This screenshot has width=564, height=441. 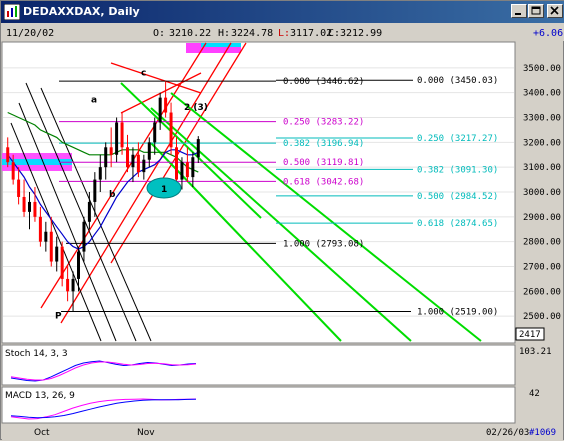 What do you see at coordinates (323, 144) in the screenshot?
I see `fib-left-label: 0.382 (3196.94)` at bounding box center [323, 144].